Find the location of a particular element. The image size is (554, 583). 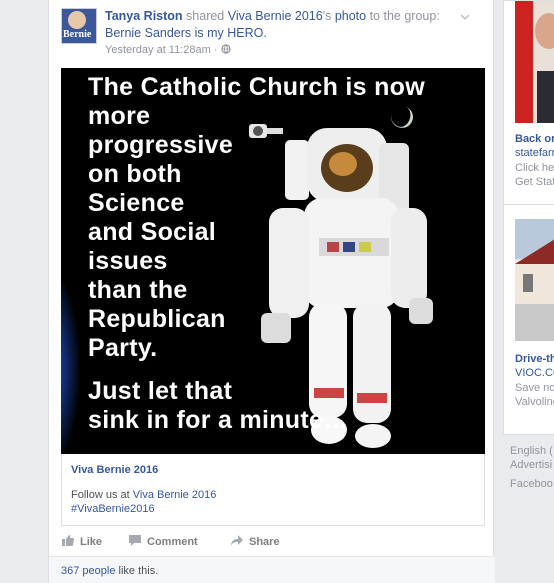

earth-glow is located at coordinates (70, 361).